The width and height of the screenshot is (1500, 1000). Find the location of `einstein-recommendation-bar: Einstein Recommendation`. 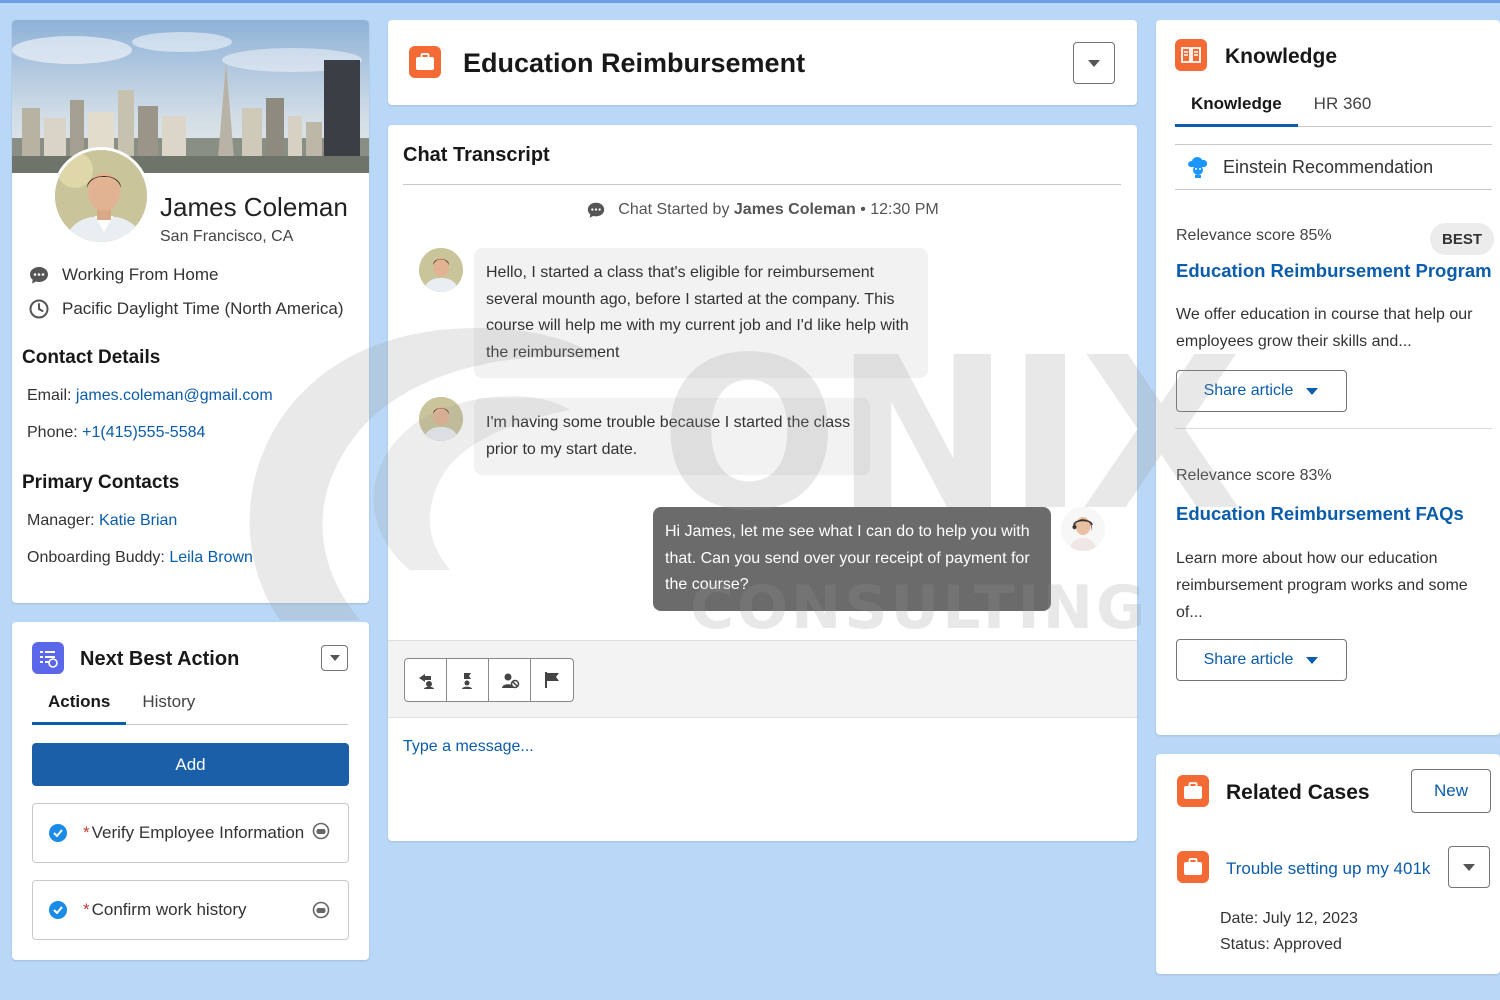

einstein-recommendation-bar: Einstein Recommendation is located at coordinates (1333, 167).